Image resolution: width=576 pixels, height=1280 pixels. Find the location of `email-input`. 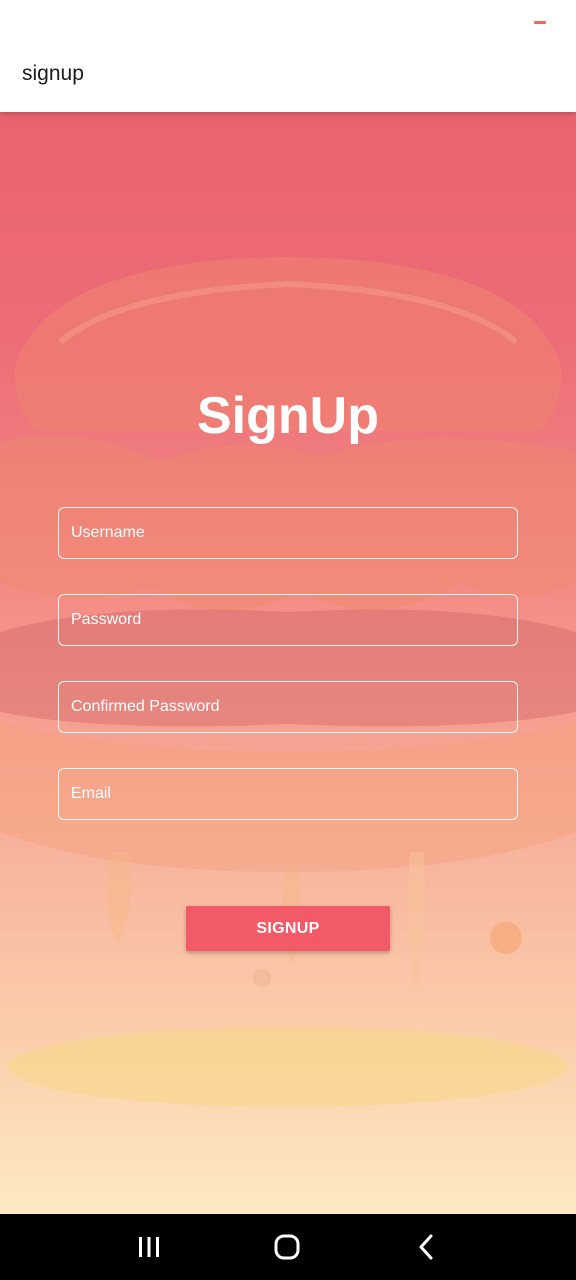

email-input is located at coordinates (288, 794).